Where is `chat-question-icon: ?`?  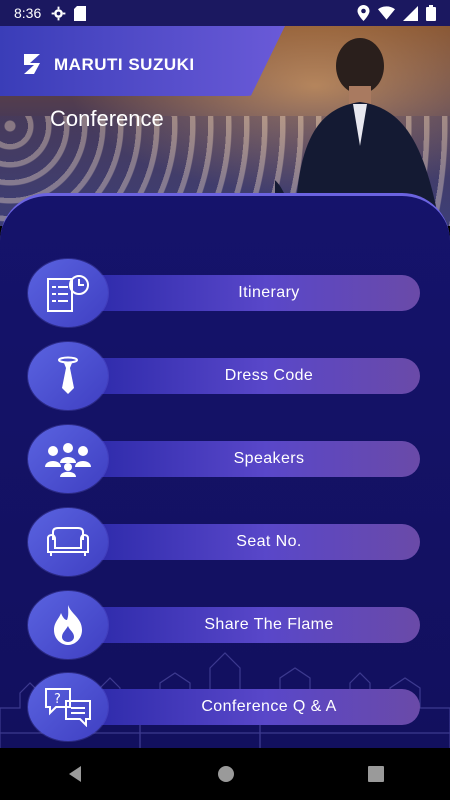
chat-question-icon: ? is located at coordinates (68, 707).